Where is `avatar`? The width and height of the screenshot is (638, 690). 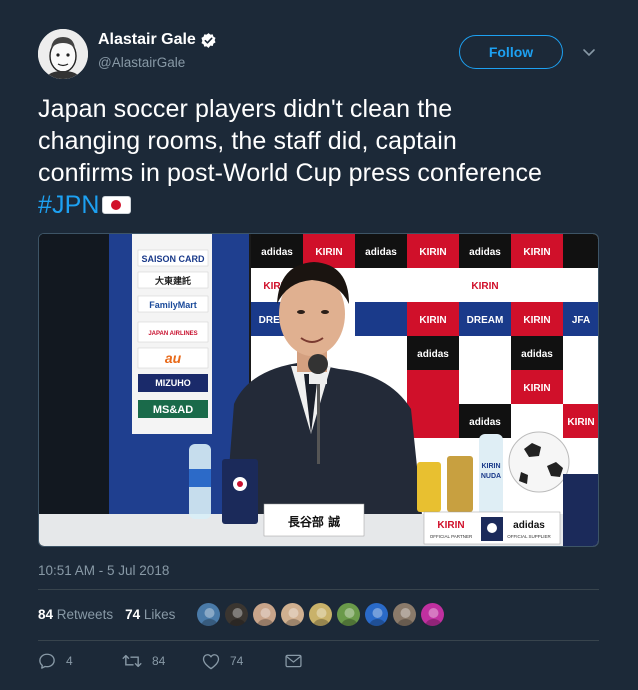 avatar is located at coordinates (63, 54).